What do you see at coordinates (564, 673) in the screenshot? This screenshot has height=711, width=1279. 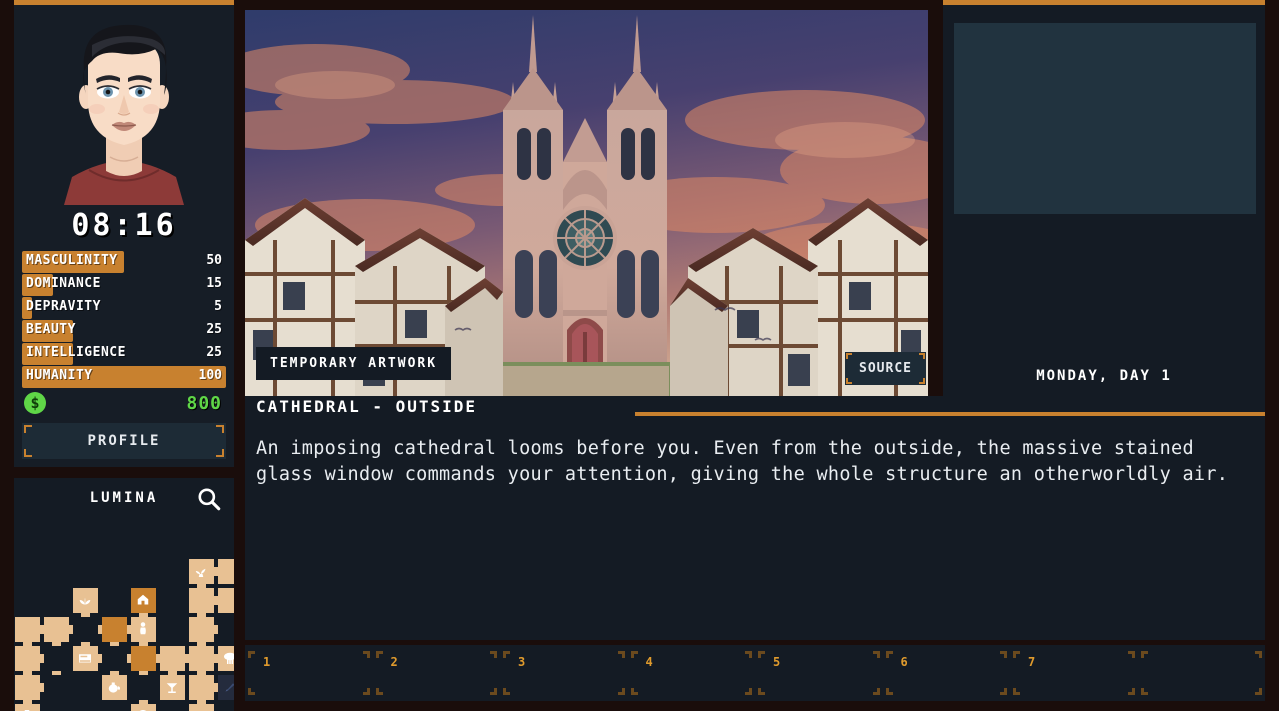 I see `hotbar-slot: 3` at bounding box center [564, 673].